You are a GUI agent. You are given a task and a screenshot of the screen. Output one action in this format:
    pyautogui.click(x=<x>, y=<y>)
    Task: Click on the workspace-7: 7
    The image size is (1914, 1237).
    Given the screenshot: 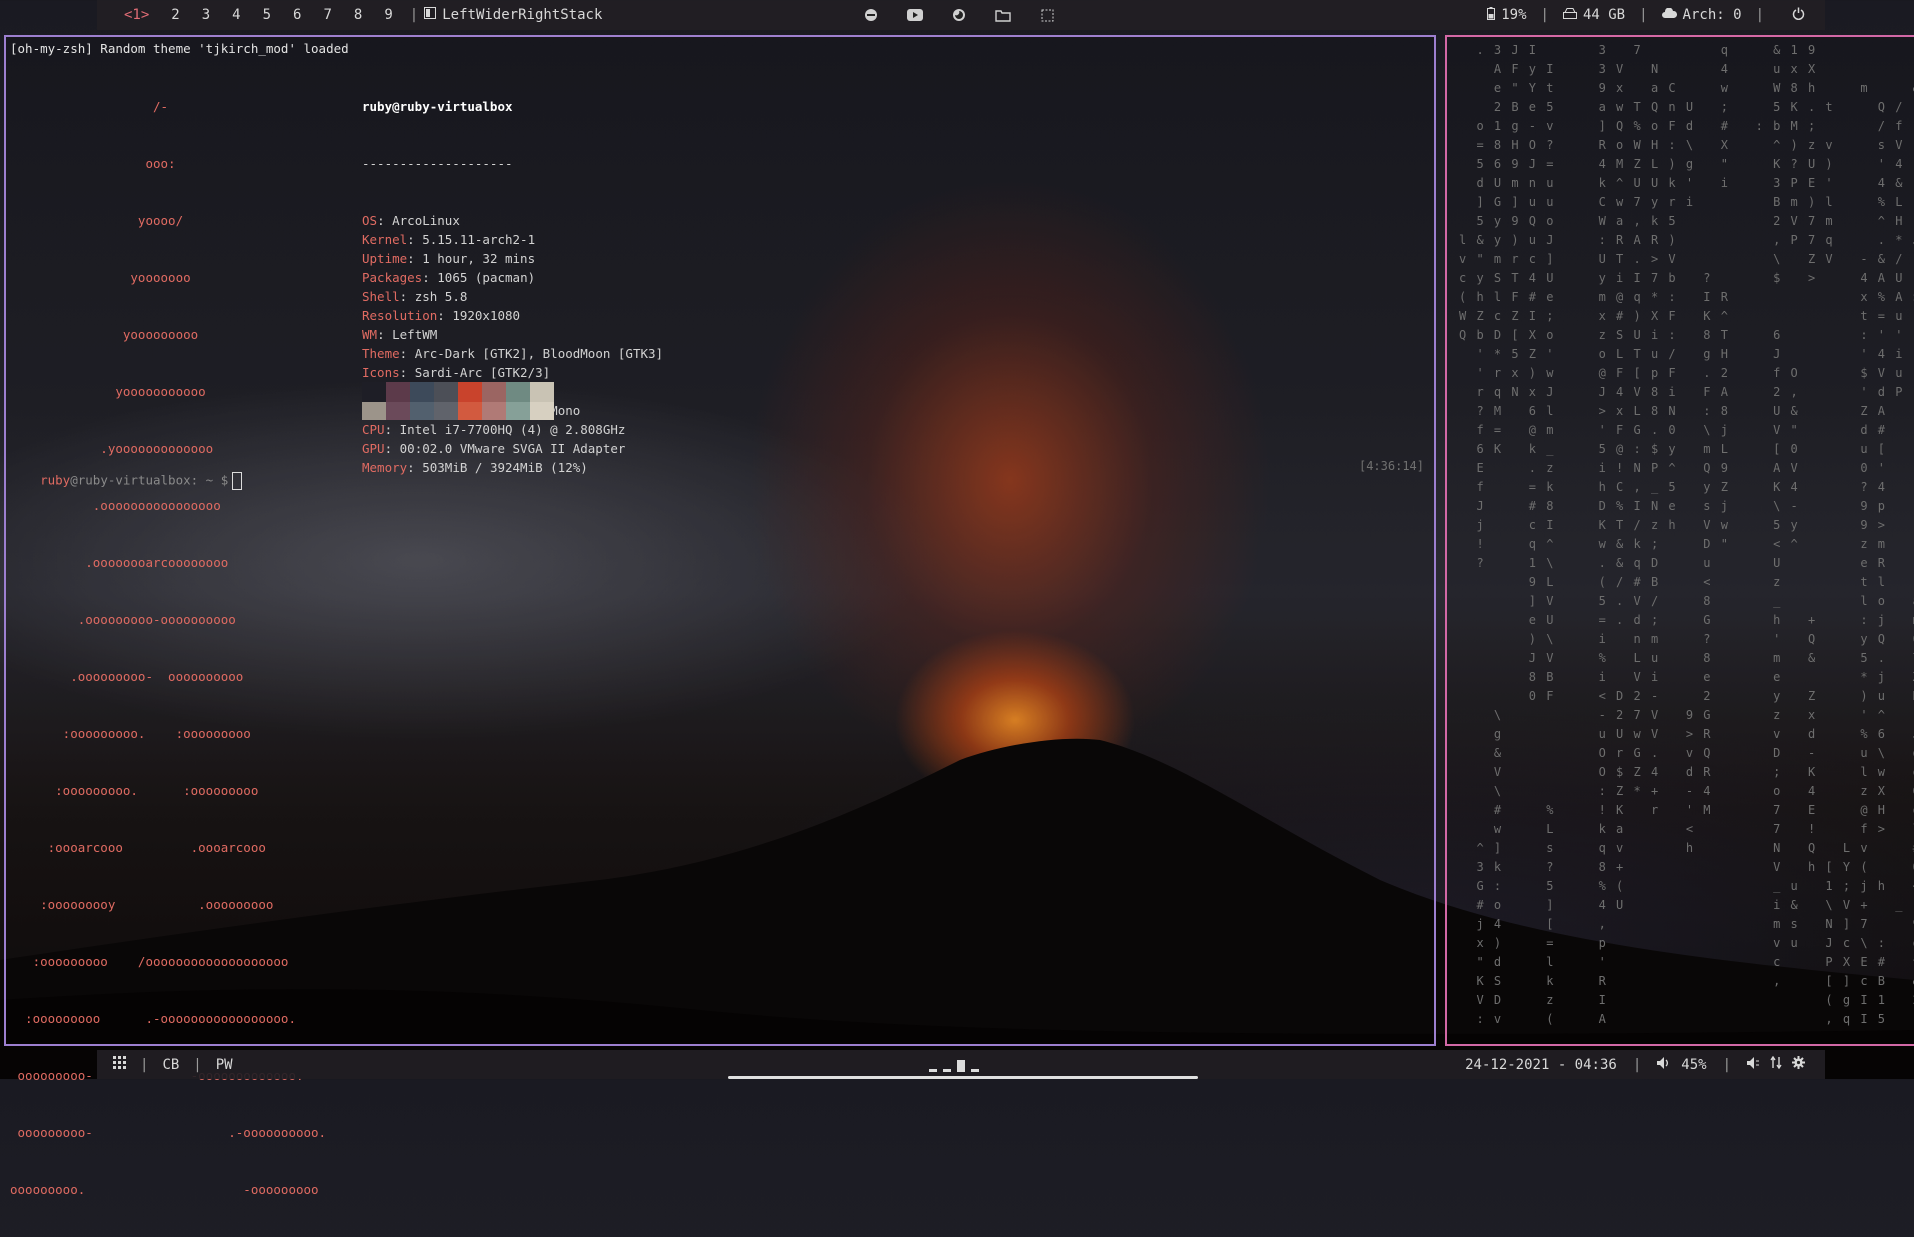 What is the action you would take?
    pyautogui.click(x=327, y=15)
    